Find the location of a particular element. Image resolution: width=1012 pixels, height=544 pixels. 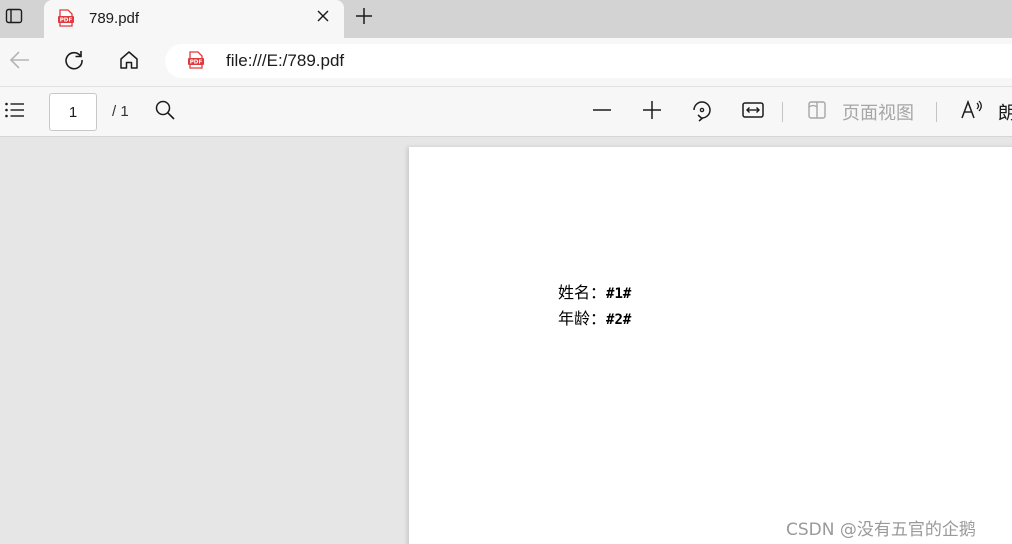

tab-active: PDF 789.pdf is located at coordinates (194, 19).